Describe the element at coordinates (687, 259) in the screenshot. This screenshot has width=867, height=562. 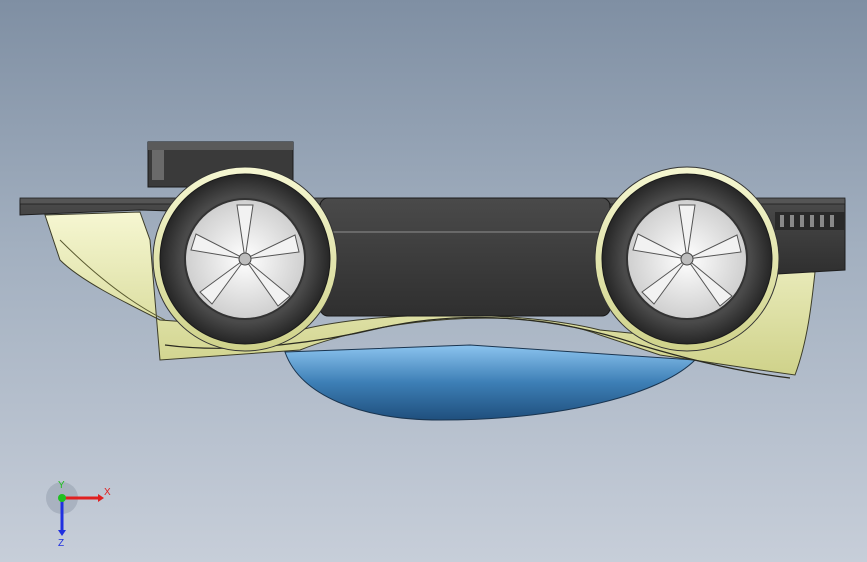
I see `rear-wheel` at that location.